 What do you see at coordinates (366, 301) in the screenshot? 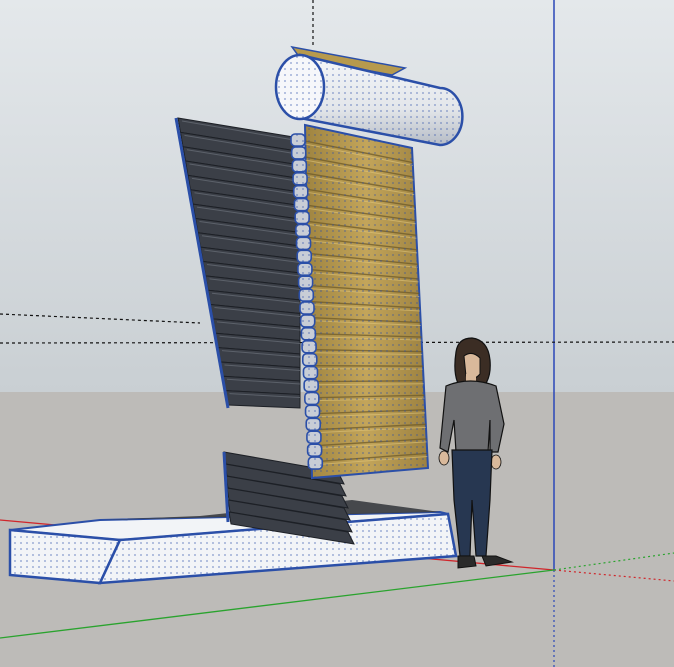
I see `gold-slat-panel` at bounding box center [366, 301].